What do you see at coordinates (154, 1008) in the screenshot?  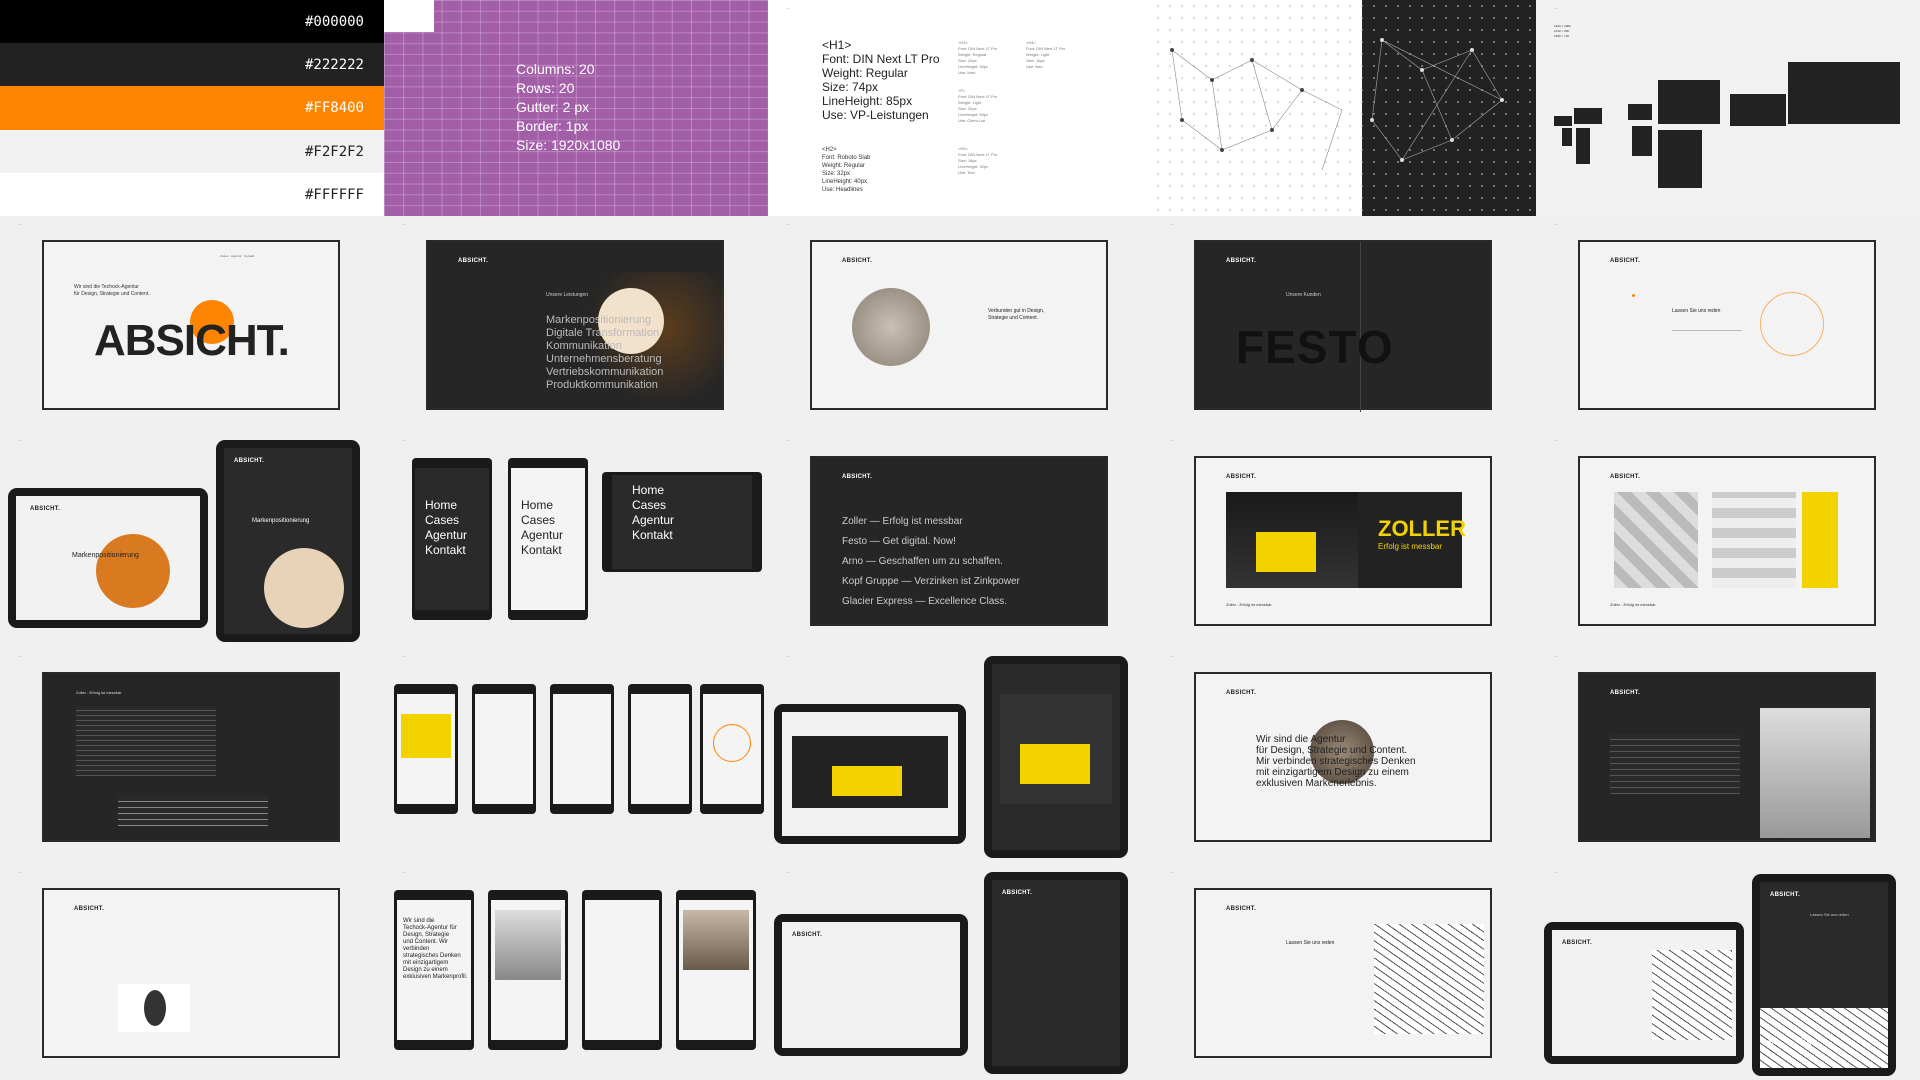 I see `team-portrait` at bounding box center [154, 1008].